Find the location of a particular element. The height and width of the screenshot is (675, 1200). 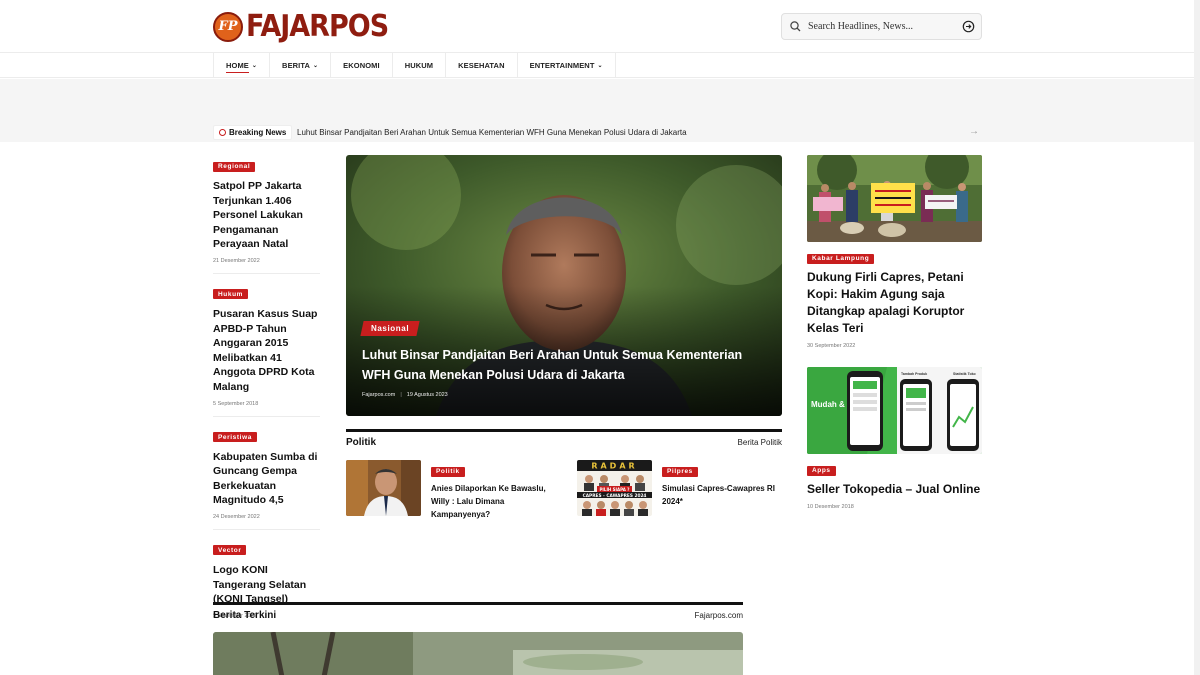

hero-date: 19 Agustus 2023 is located at coordinates (427, 395).